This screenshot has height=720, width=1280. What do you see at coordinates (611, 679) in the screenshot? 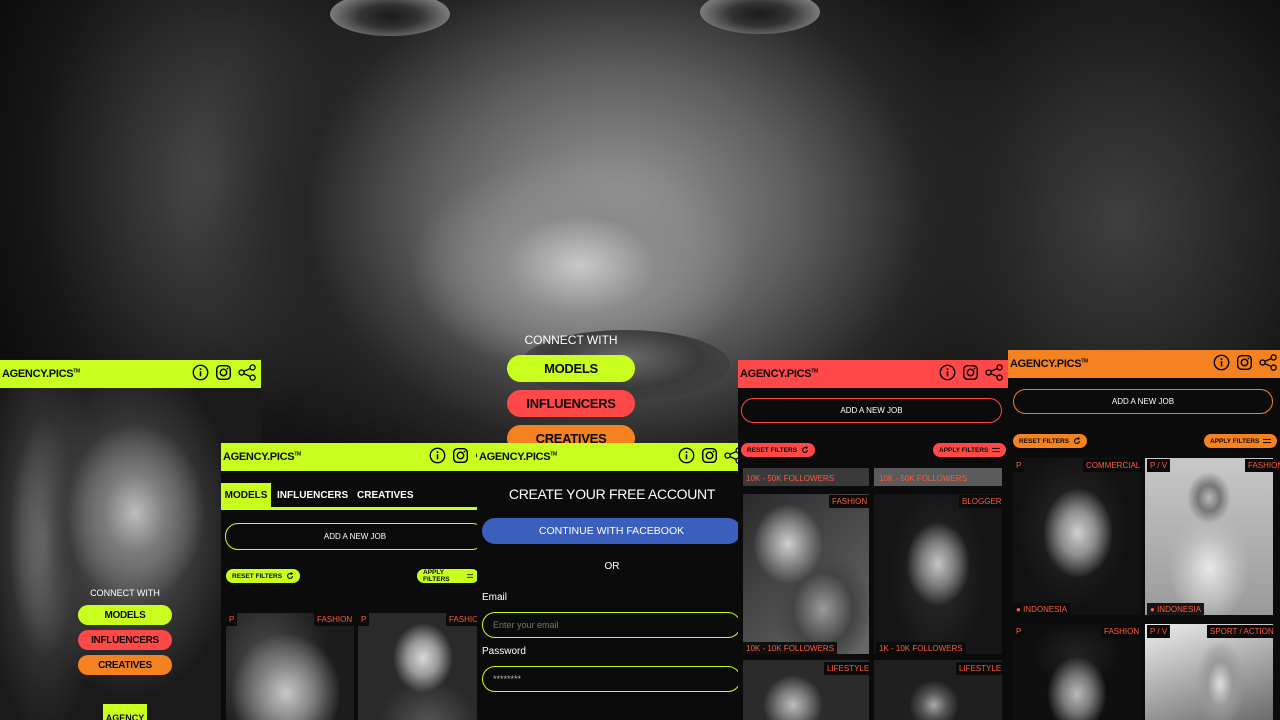
I see `password-field: ********` at bounding box center [611, 679].